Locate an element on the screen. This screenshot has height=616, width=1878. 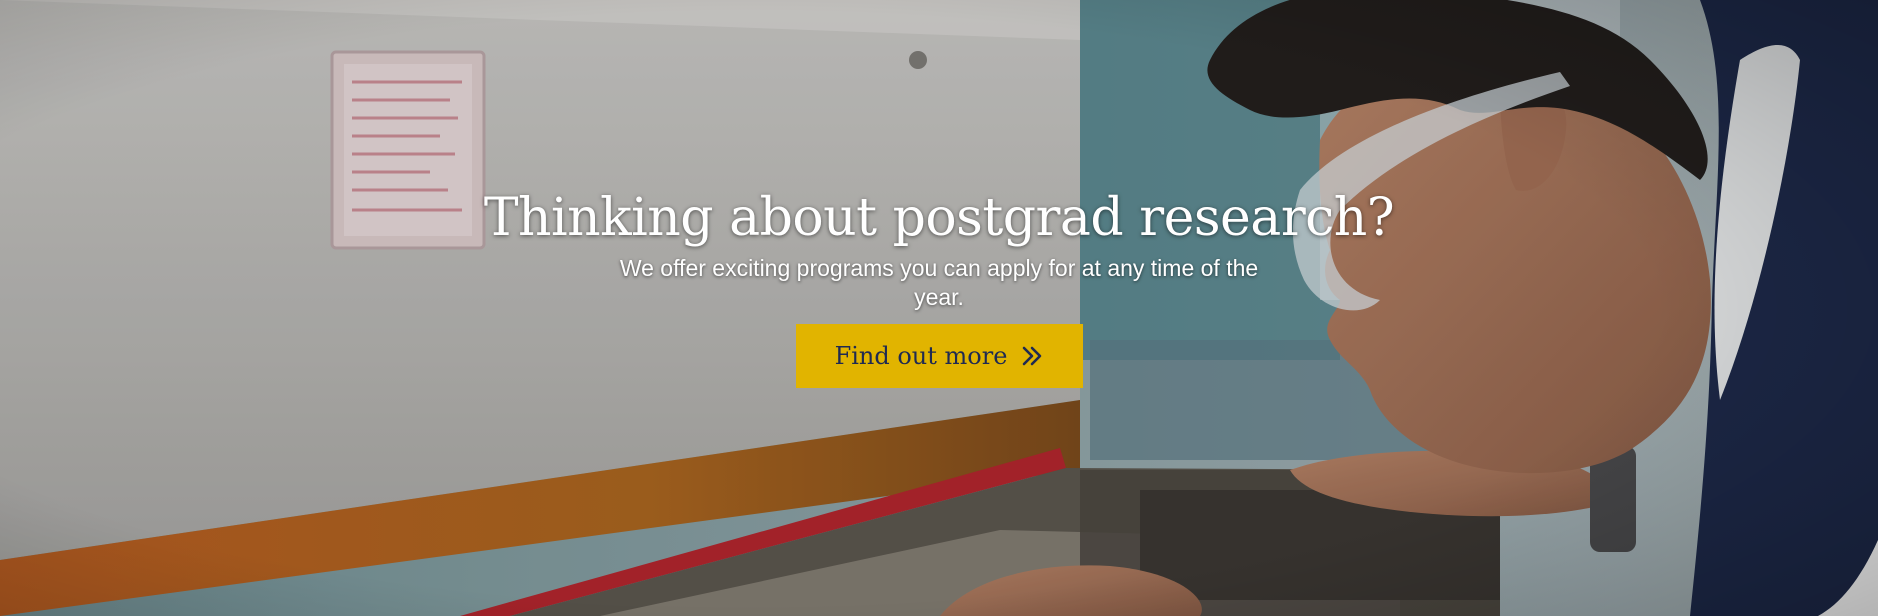
double-chevron-right-icon is located at coordinates (1032, 356).